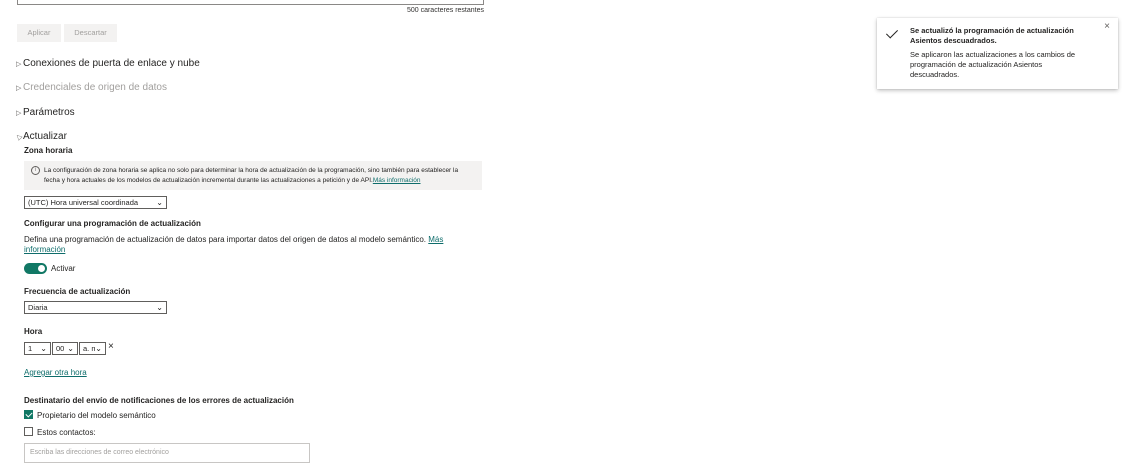 The image size is (1122, 467). I want to click on section-refresh: ◁ Actualizar, so click(40, 136).